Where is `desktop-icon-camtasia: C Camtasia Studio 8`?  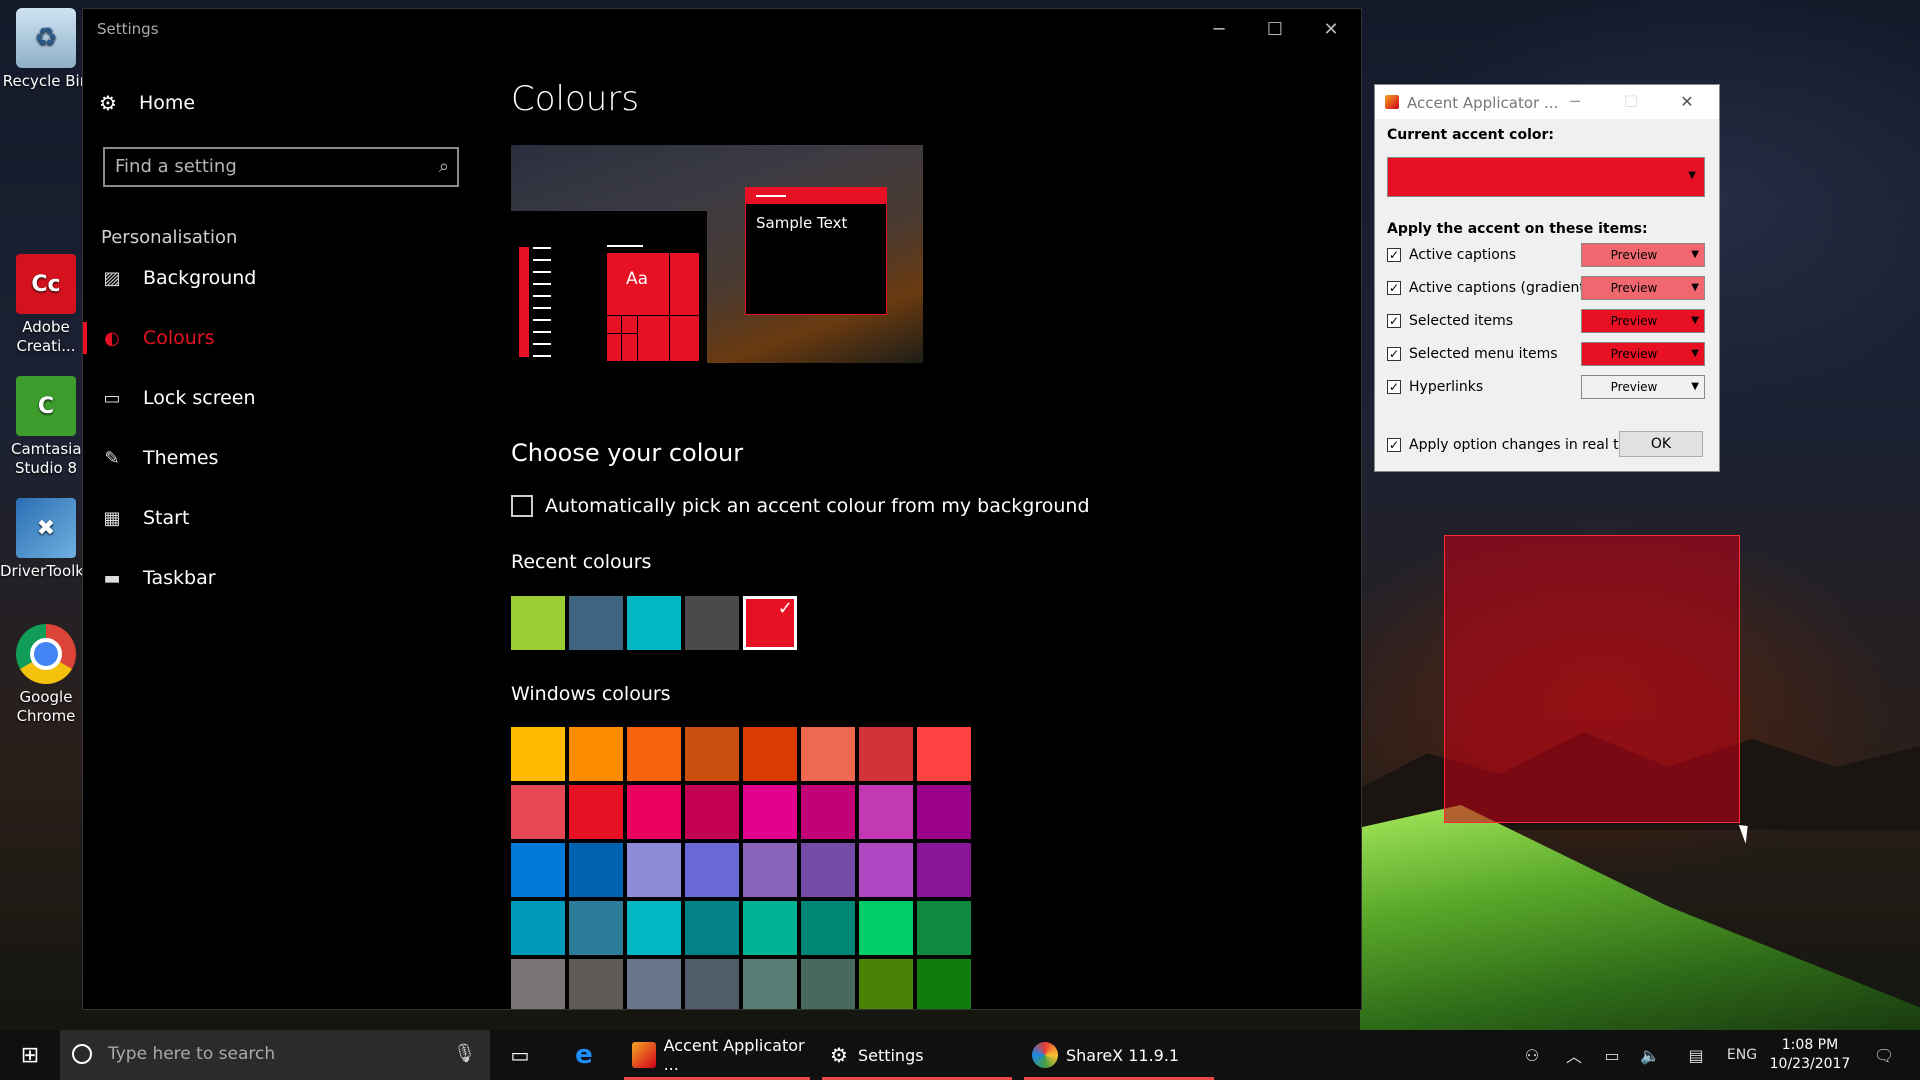 desktop-icon-camtasia: C Camtasia Studio 8 is located at coordinates (46, 427).